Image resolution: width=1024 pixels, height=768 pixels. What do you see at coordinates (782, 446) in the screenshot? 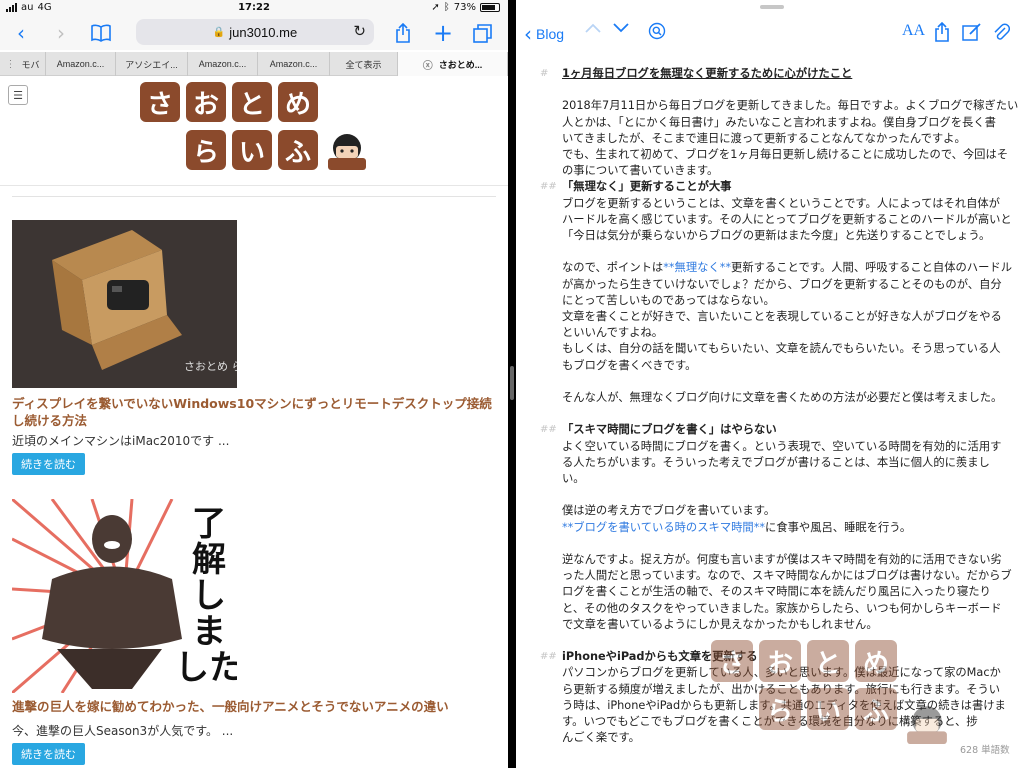
I see `editor-line: よく空いている時間にブログを書く。という表現で、空いている時間を有効的に活用す` at bounding box center [782, 446].